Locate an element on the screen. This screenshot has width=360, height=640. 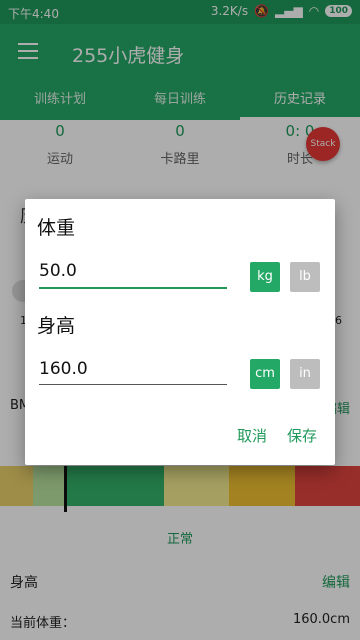
weight-input-underline is located at coordinates (133, 288).